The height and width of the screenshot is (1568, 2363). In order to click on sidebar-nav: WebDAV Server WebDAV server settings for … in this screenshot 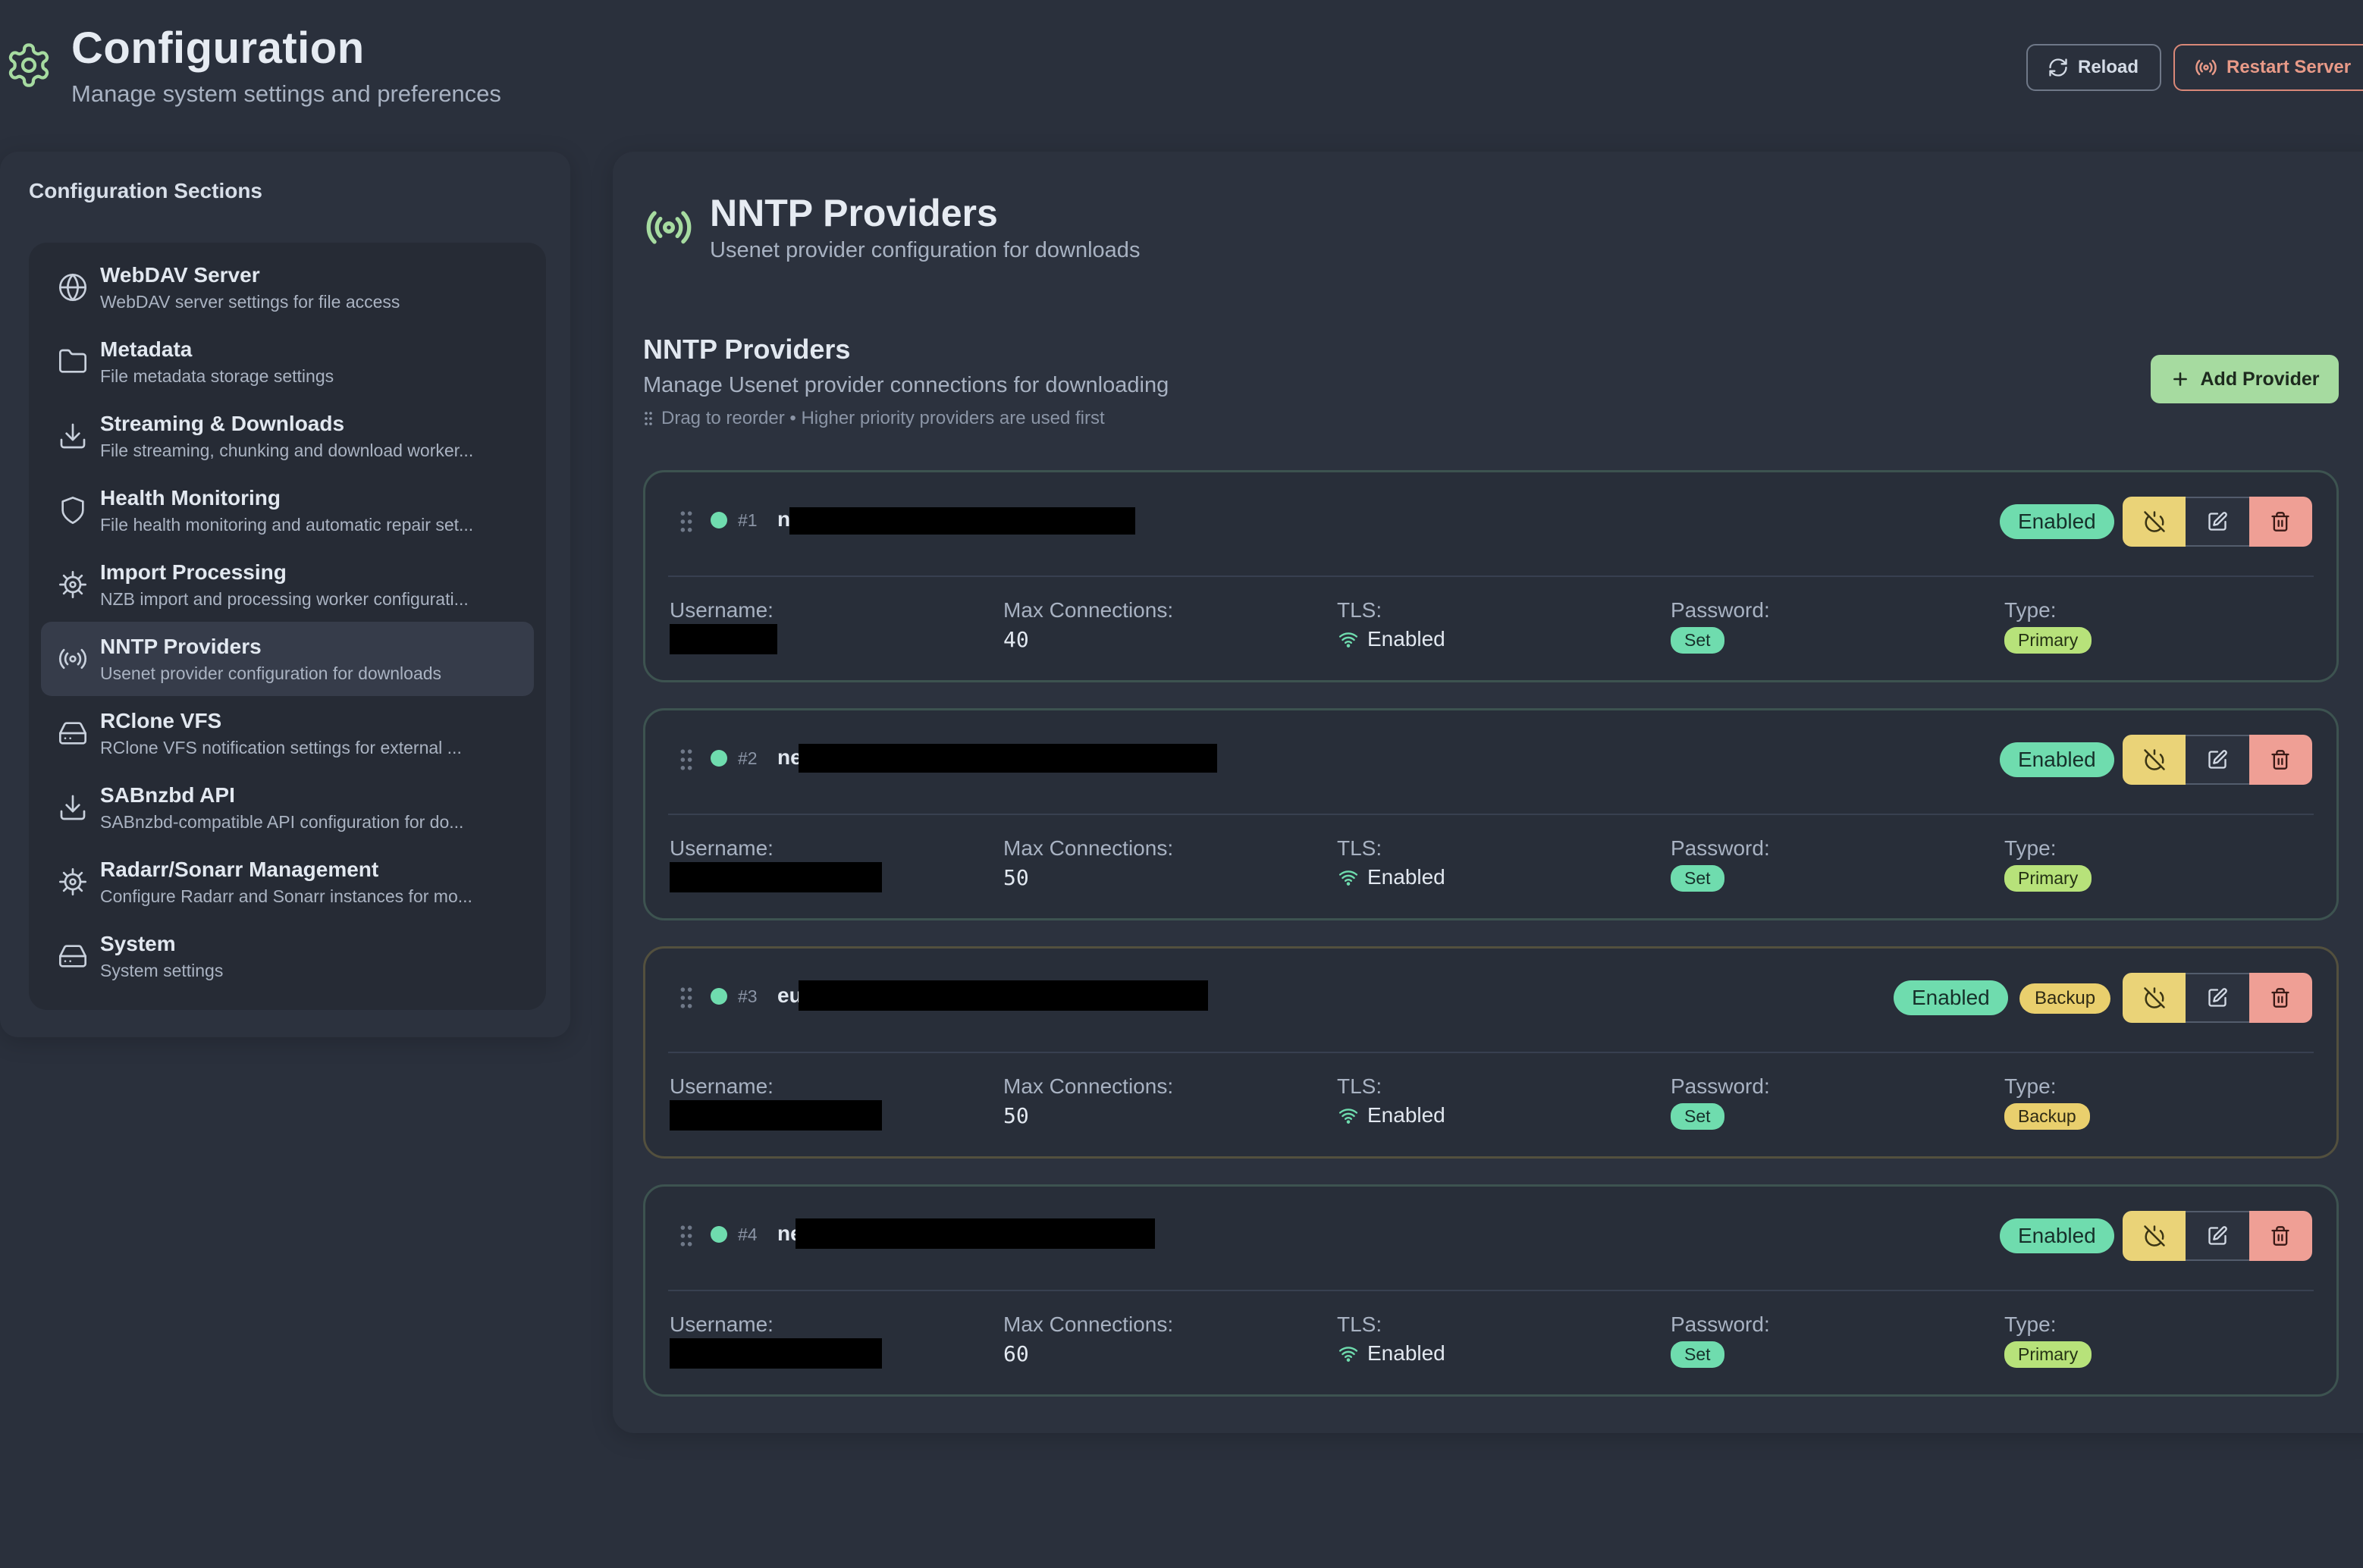, I will do `click(287, 627)`.